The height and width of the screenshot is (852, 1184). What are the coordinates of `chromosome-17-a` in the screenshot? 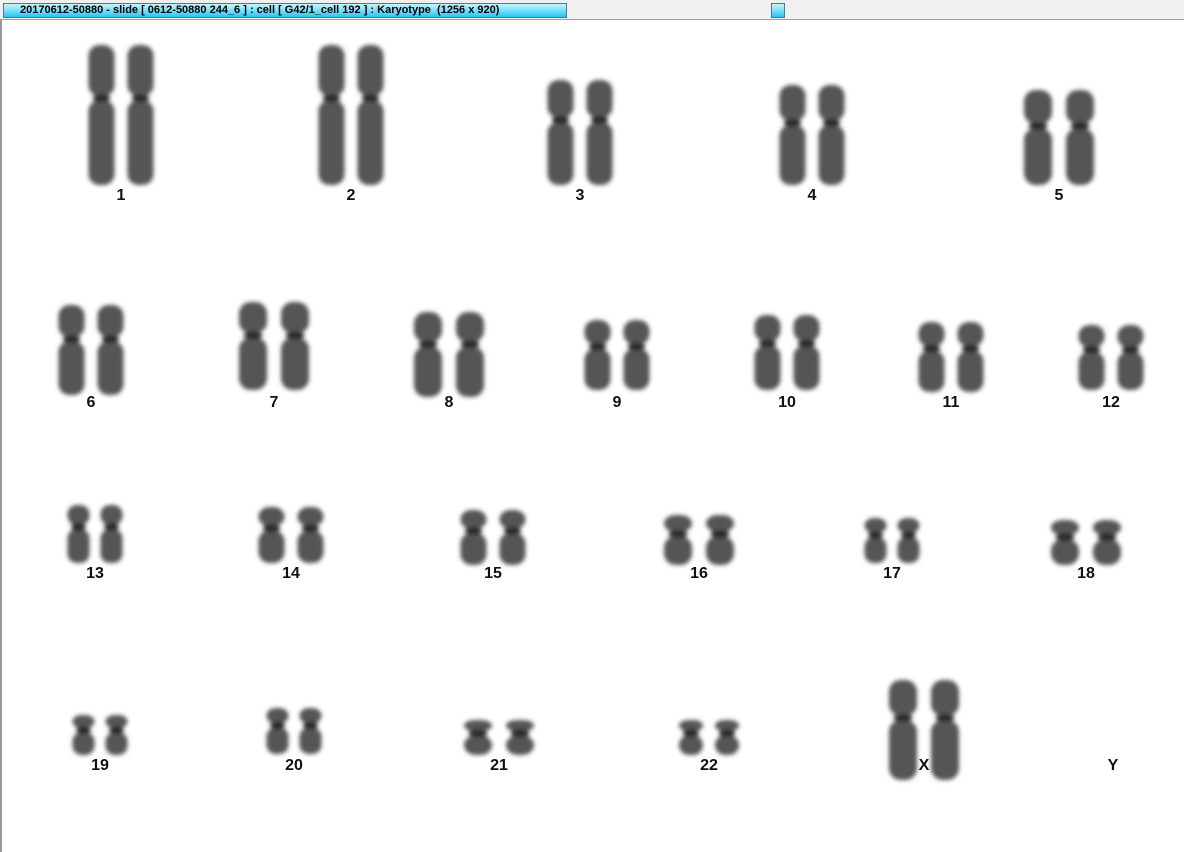 It's located at (875, 540).